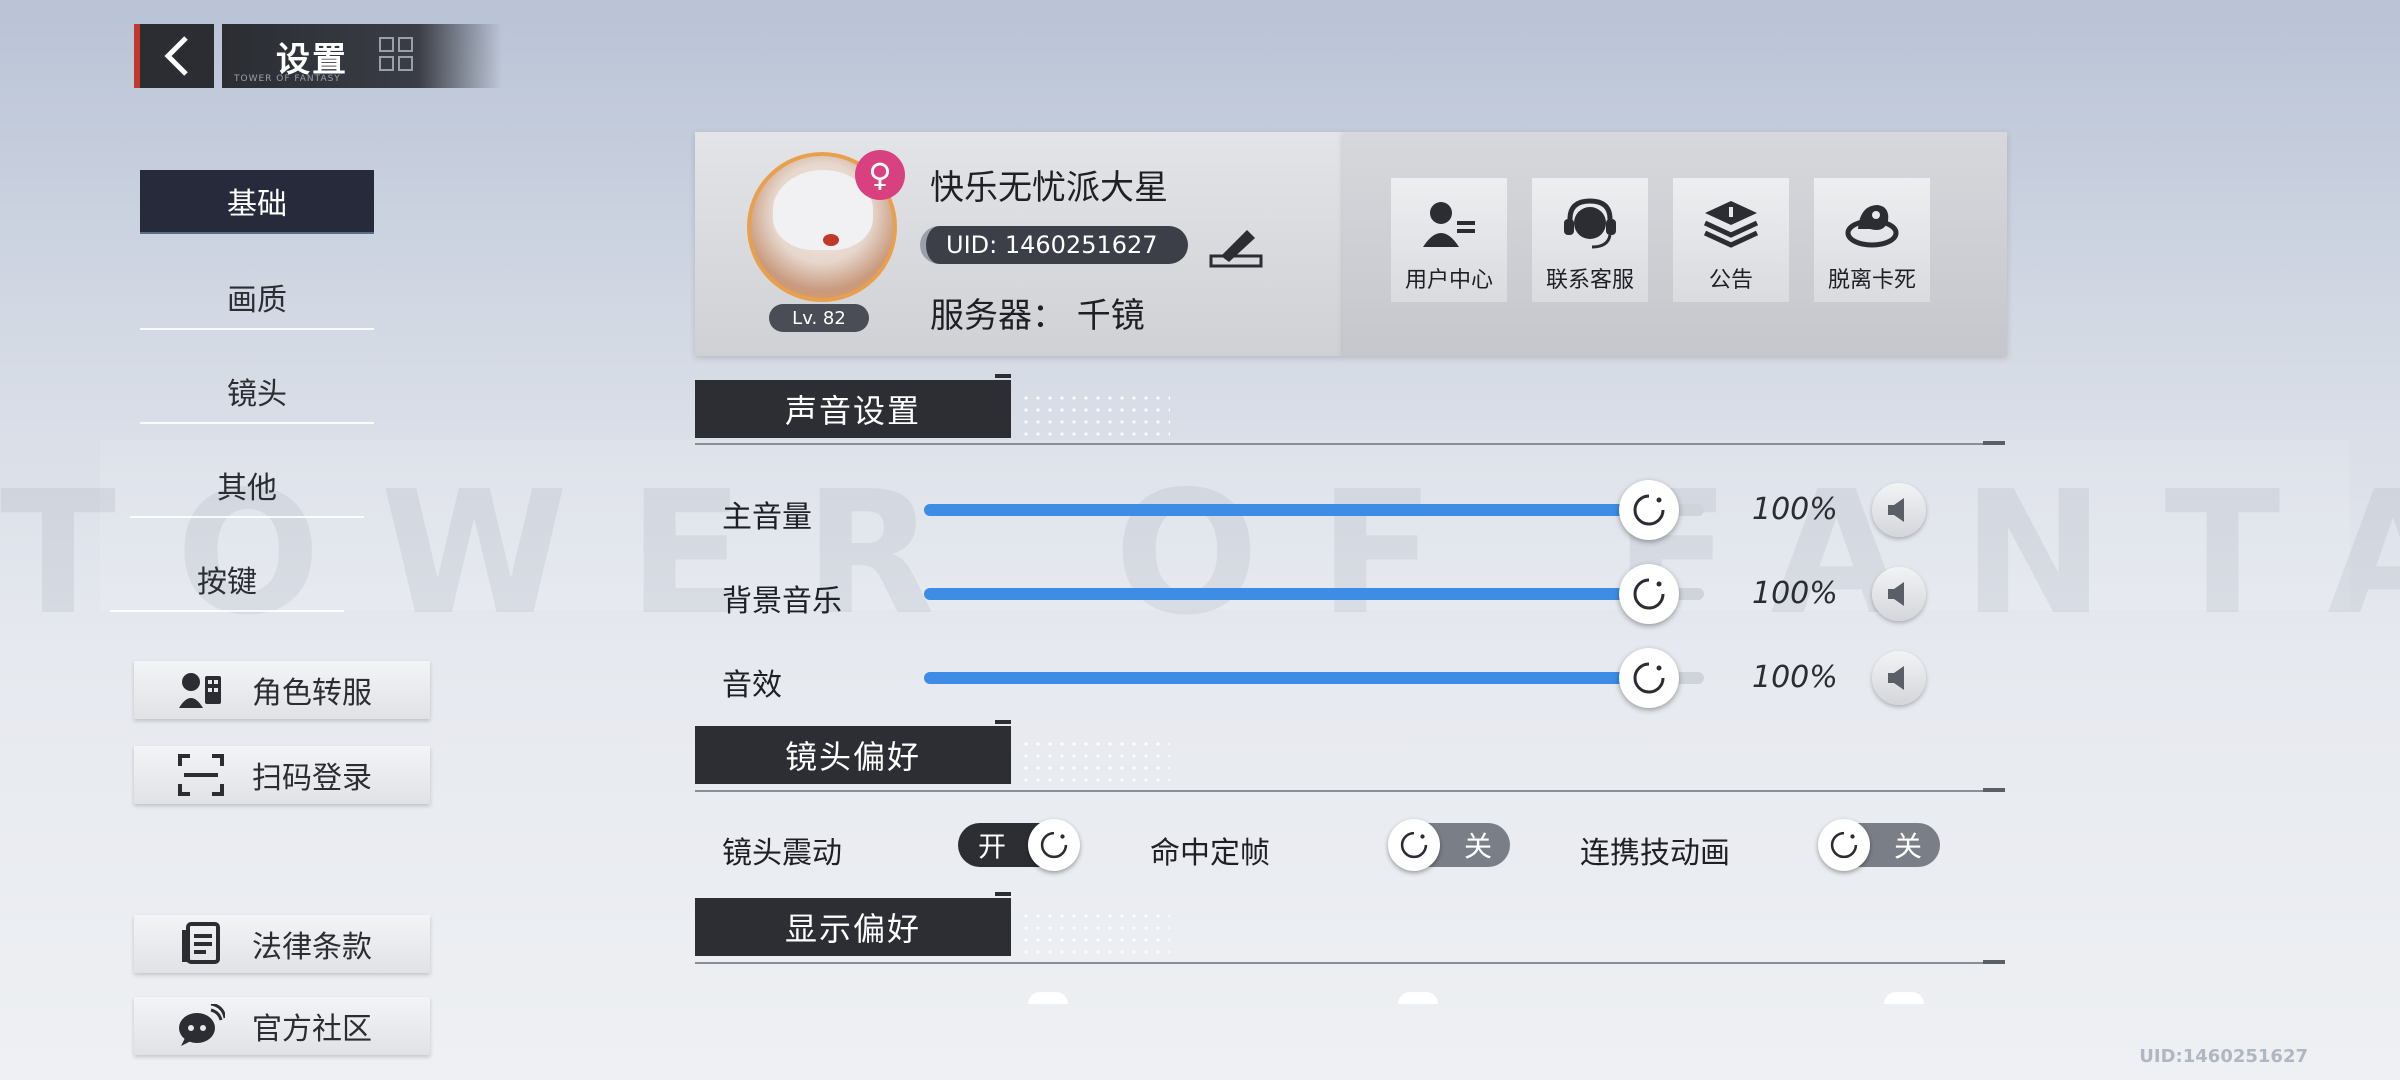 The image size is (2400, 1080). I want to click on master-volume-fill, so click(1286, 510).